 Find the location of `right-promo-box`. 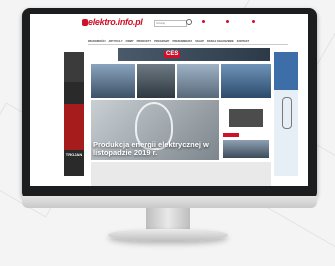

right-promo-box is located at coordinates (246, 130).